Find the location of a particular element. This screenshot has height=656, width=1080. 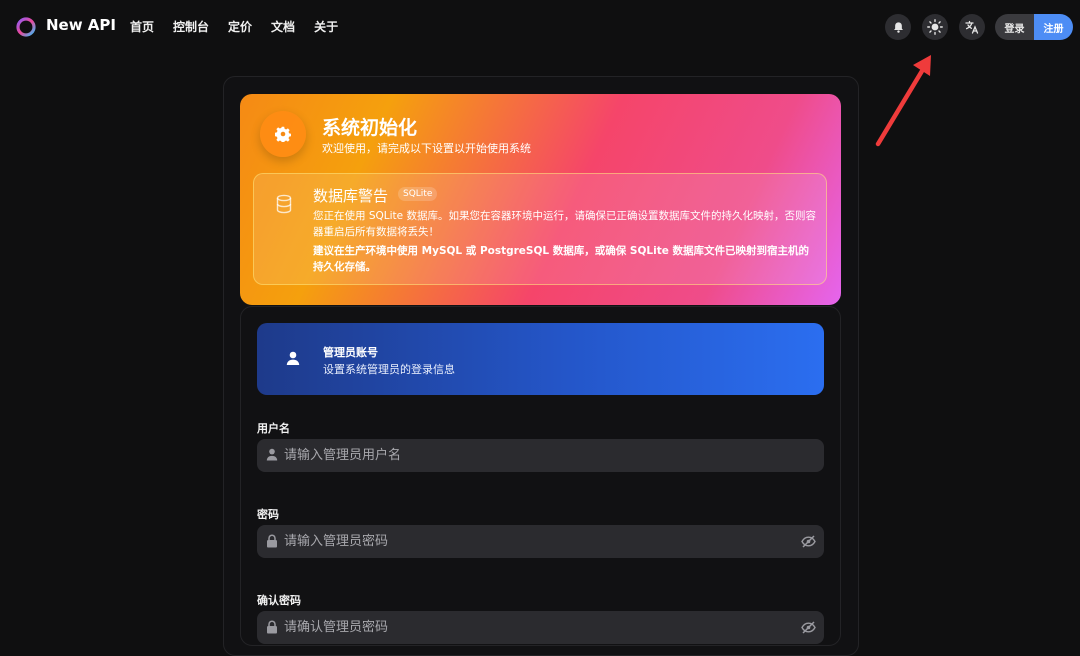

nav-console: 控制台 is located at coordinates (191, 26).